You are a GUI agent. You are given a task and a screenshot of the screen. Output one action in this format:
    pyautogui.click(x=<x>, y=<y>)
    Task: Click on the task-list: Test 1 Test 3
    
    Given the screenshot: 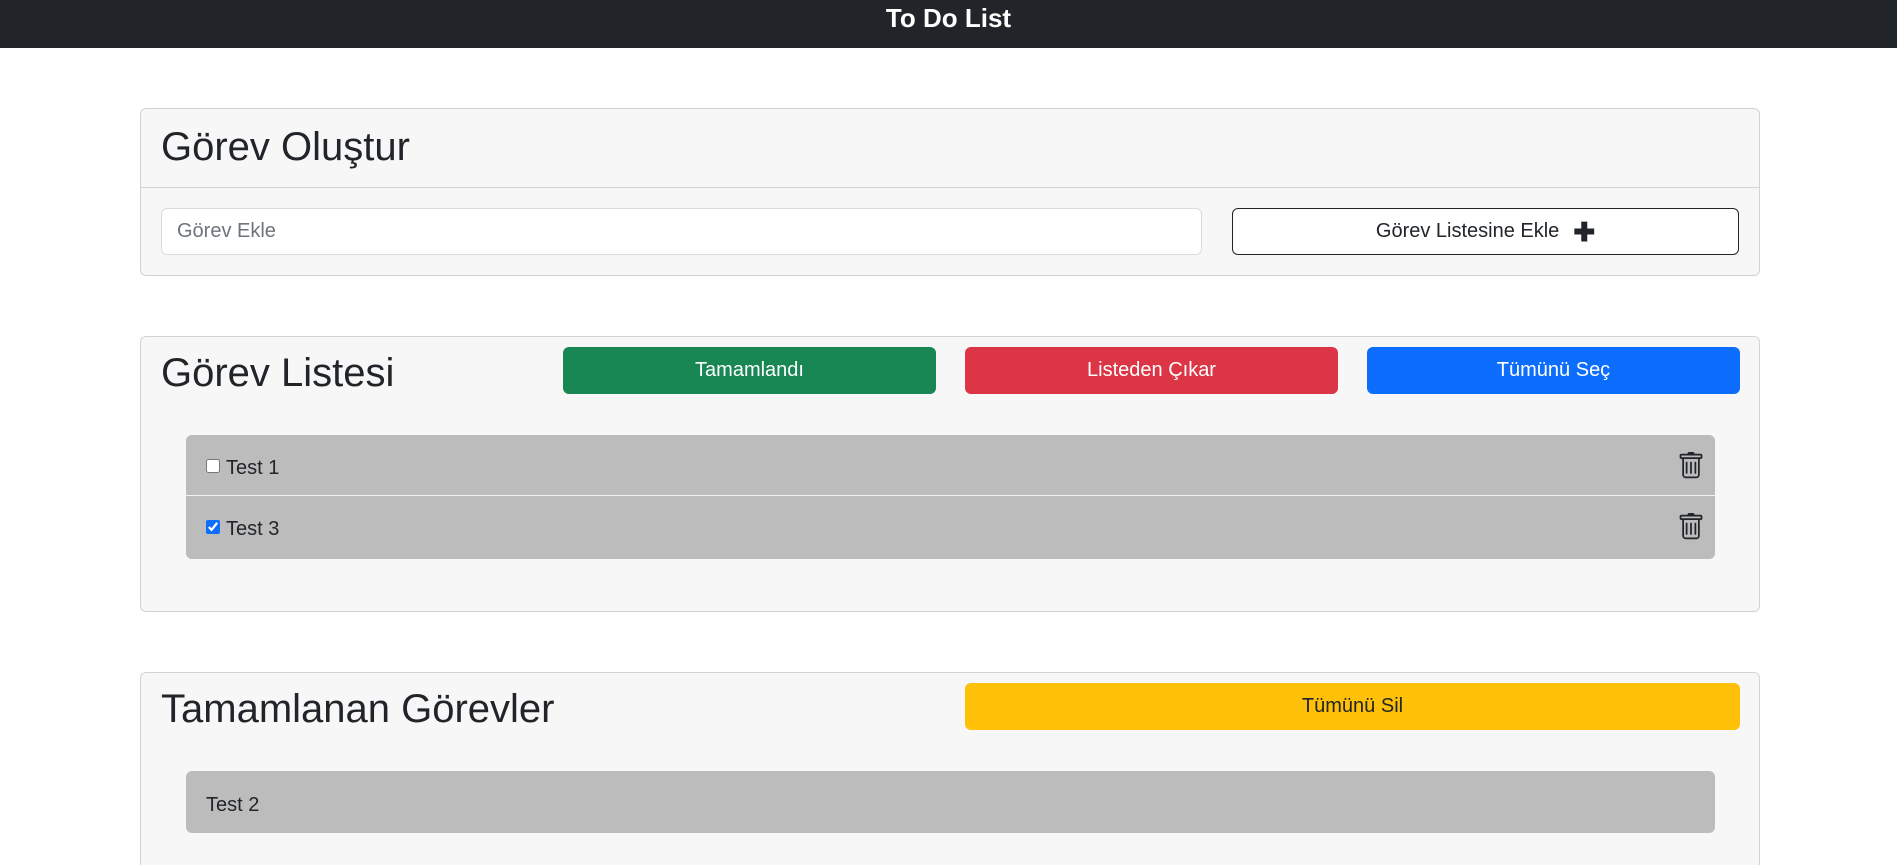 What is the action you would take?
    pyautogui.click(x=950, y=497)
    